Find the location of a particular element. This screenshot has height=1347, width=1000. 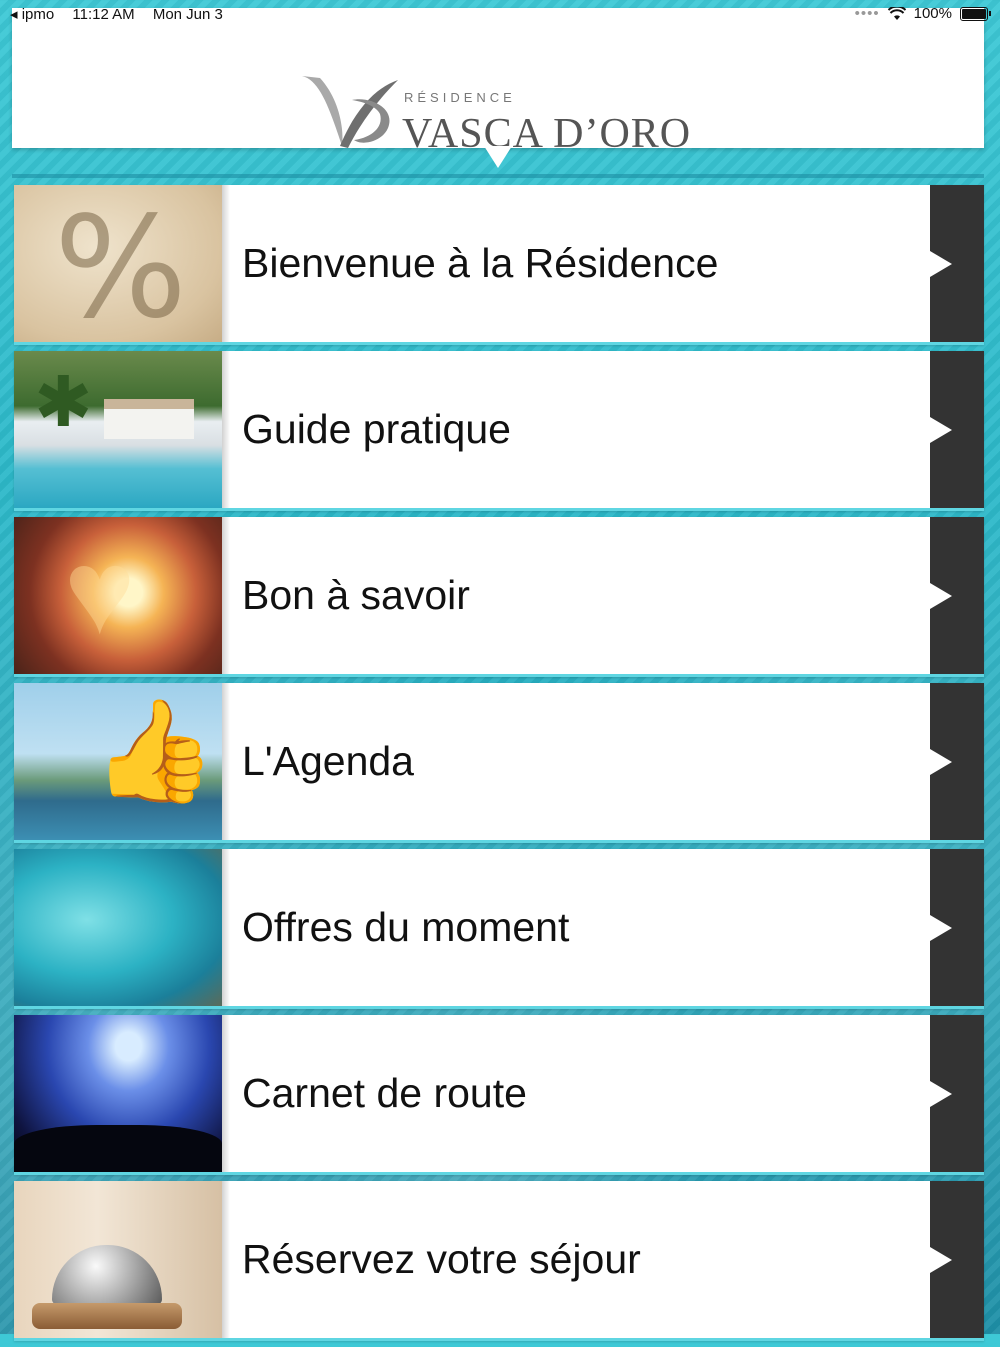

menu-item-bienvenue: % Bienvenue à la Résidence is located at coordinates (499, 265).